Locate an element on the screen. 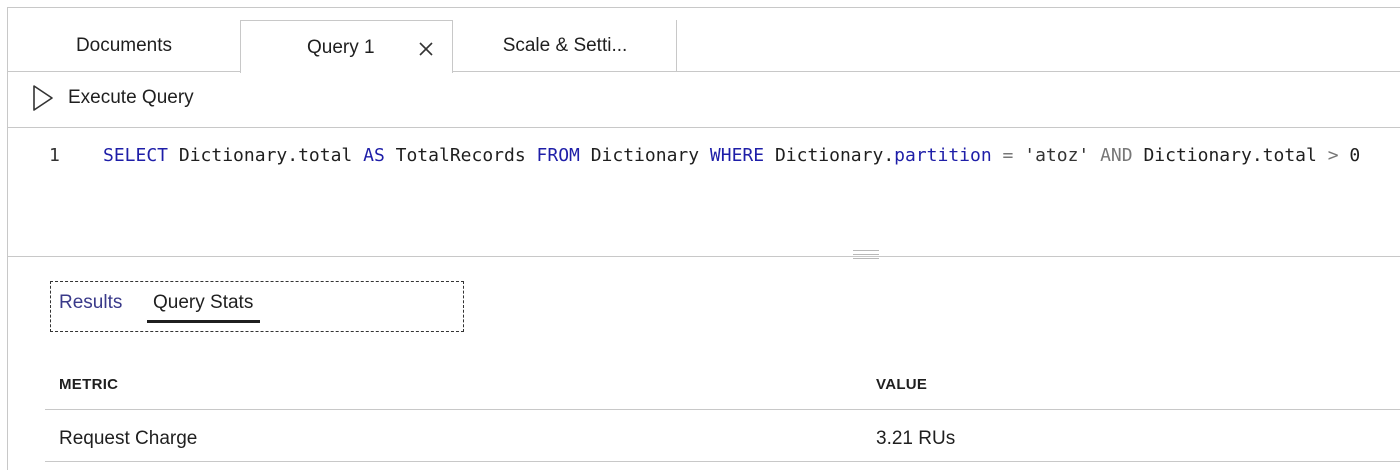  tab-results: Results is located at coordinates (90, 303).